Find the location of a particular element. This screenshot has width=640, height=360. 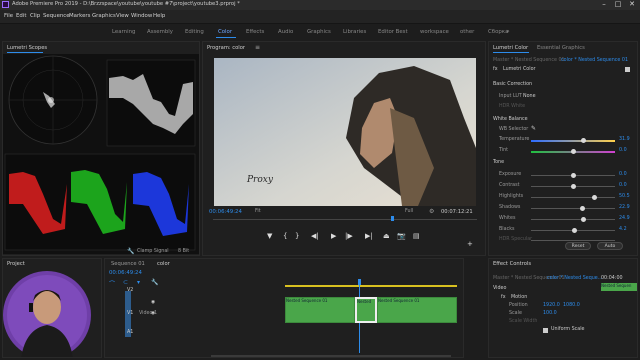

panel-menu-icon: ≡ is located at coordinates (257, 47).